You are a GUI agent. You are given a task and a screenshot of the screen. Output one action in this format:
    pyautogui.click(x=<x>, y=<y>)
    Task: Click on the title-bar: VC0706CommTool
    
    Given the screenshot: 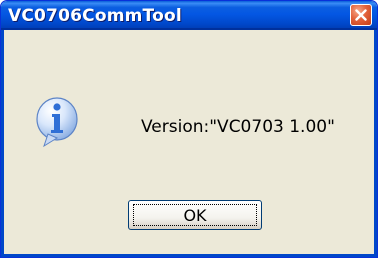 What is the action you would take?
    pyautogui.click(x=189, y=15)
    